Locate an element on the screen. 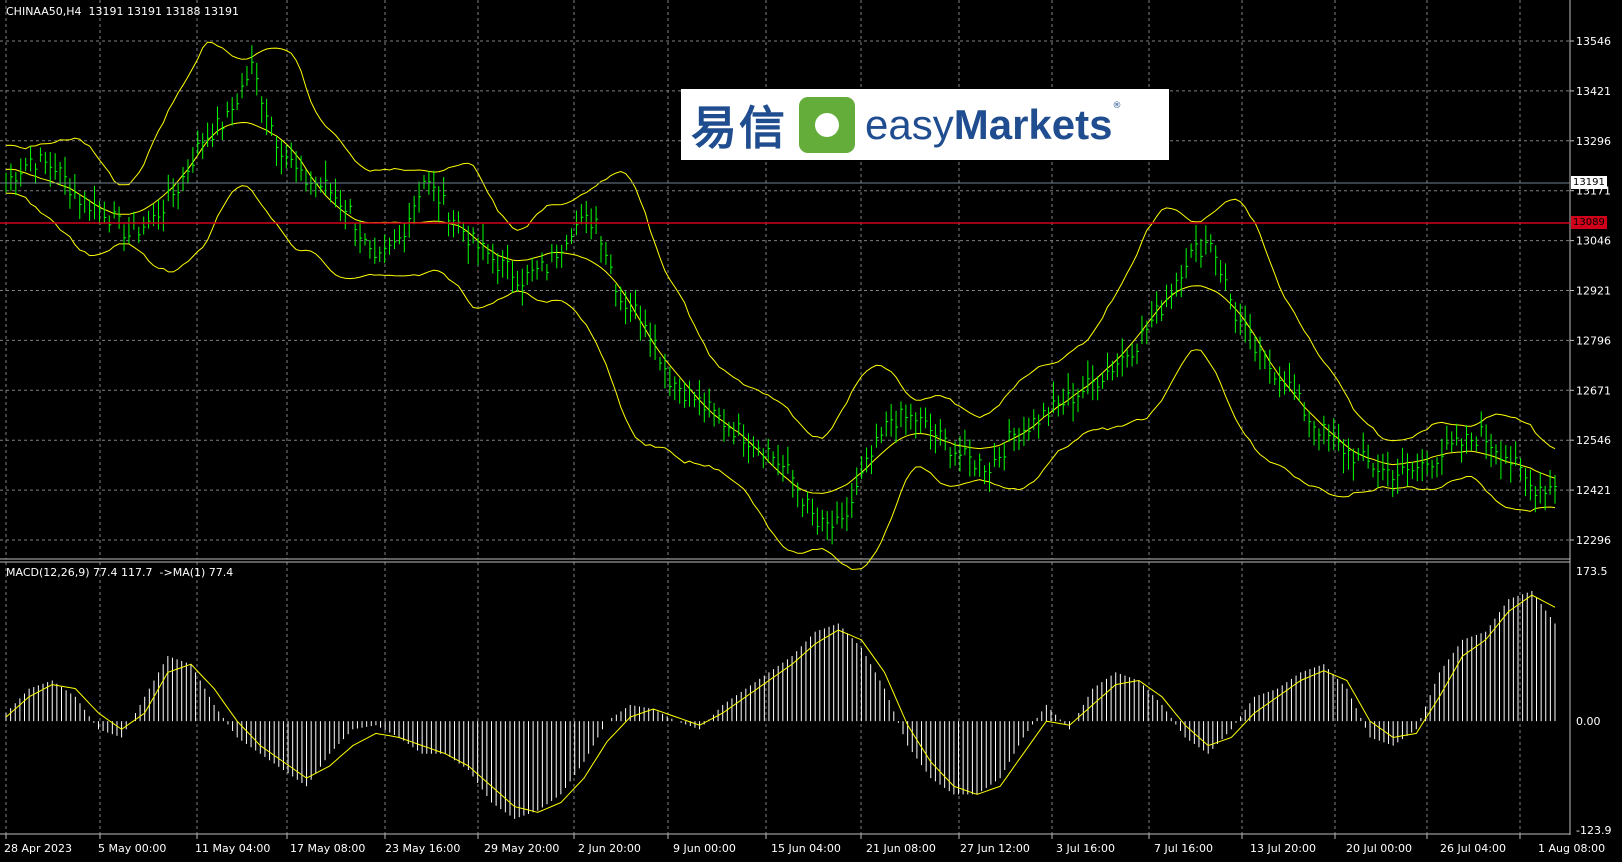 The image size is (1622, 862). time-label: 5 May 00:00 is located at coordinates (132, 848).